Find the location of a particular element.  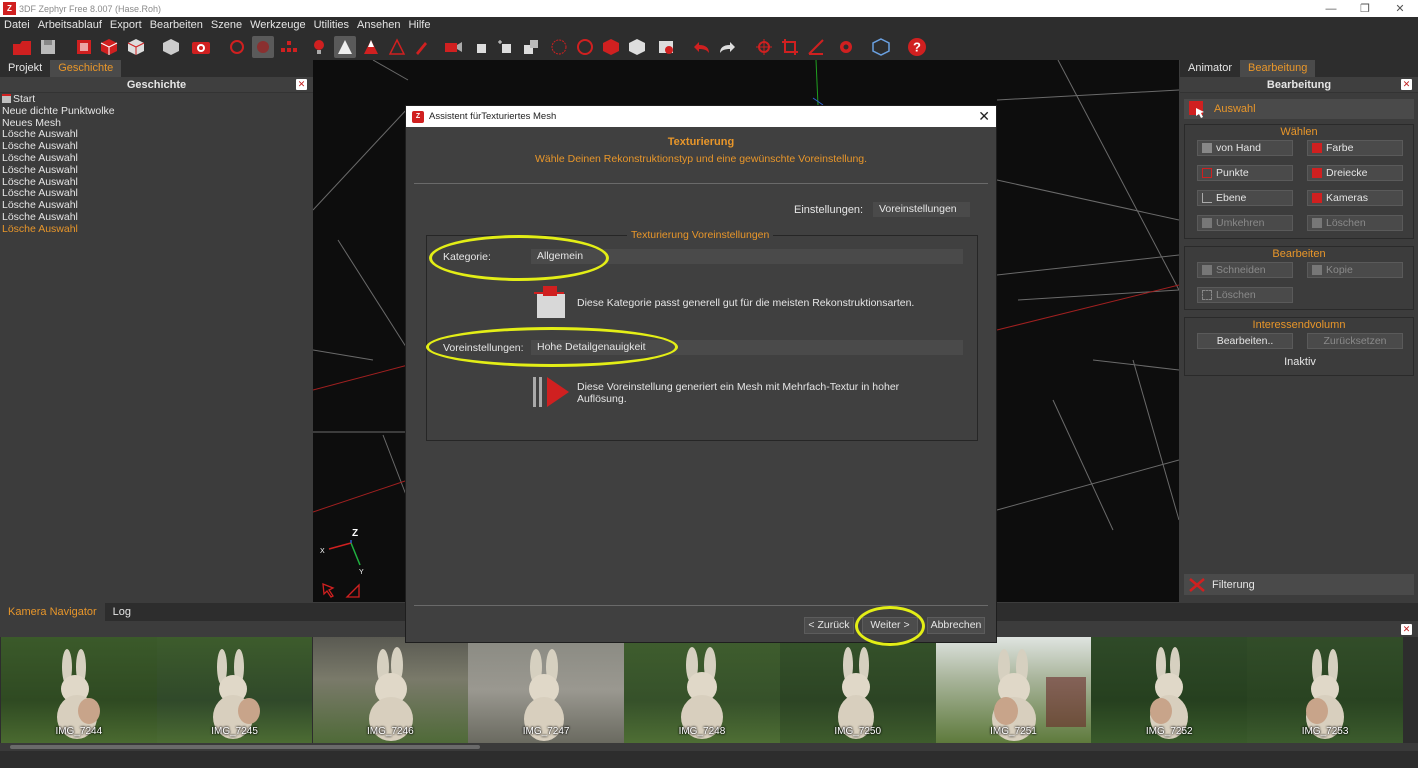

reset-volume-button: Zurücksetzen is located at coordinates (1355, 341).